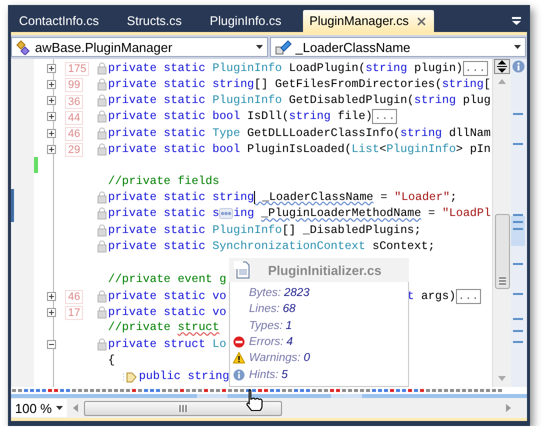 This screenshot has width=542, height=439. What do you see at coordinates (270, 326) in the screenshot?
I see `file-stat: Types: 1` at bounding box center [270, 326].